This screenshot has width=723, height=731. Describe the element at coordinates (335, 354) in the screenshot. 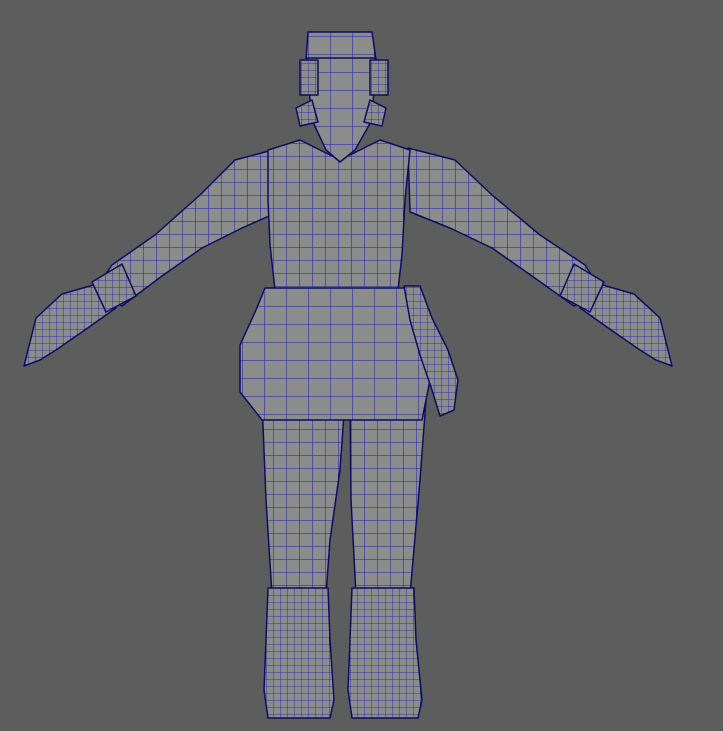

I see `pelvis` at that location.